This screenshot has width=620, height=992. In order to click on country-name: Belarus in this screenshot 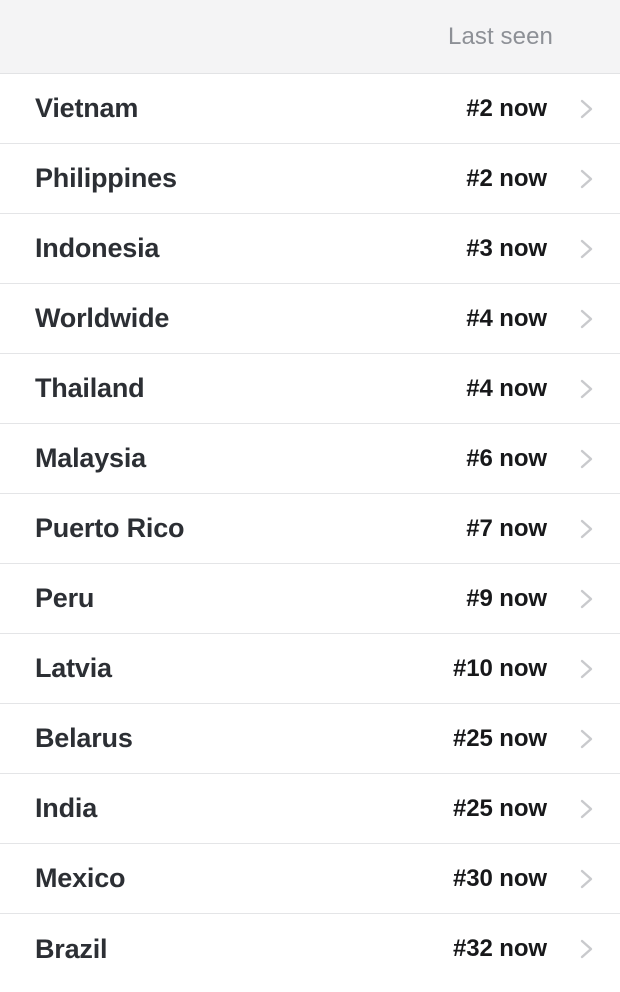, I will do `click(84, 738)`.